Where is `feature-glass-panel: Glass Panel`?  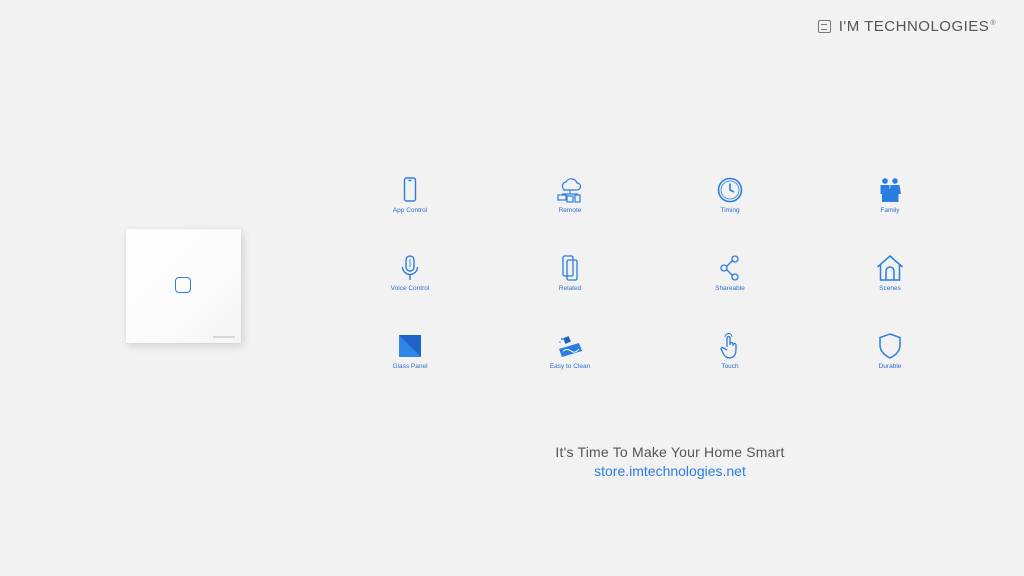
feature-glass-panel: Glass Panel is located at coordinates (410, 370).